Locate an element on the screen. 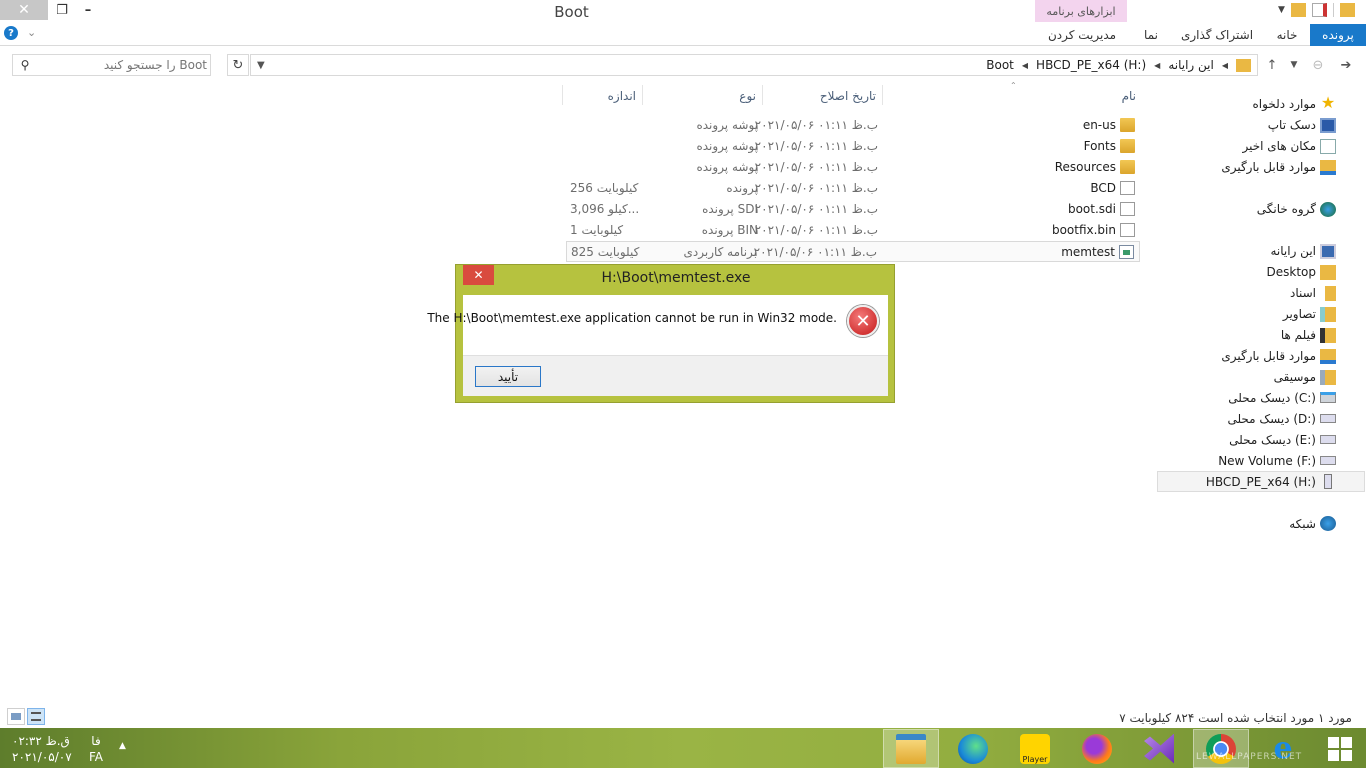 The height and width of the screenshot is (768, 1366). refresh-button: ↻ is located at coordinates (238, 65).